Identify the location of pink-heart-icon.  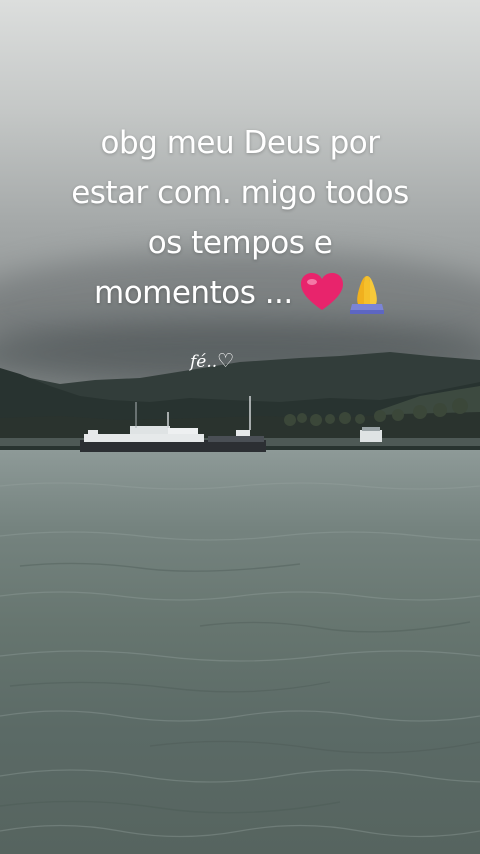
(322, 291).